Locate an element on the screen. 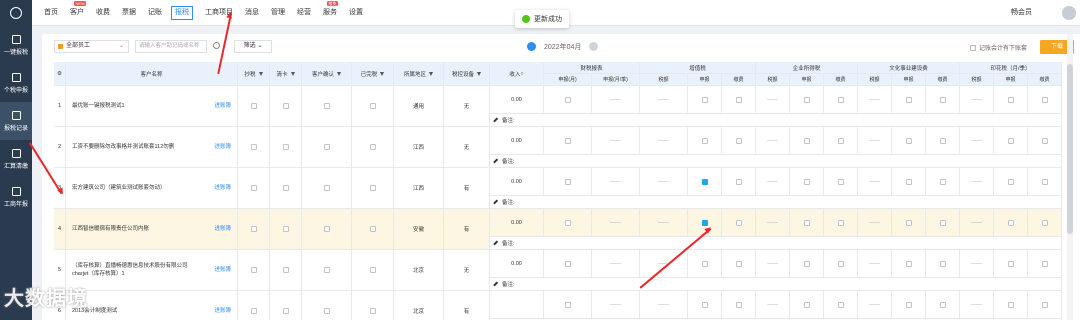  table-row: 4 江西智信暖宿有限责任公司内账 进账簿 安徽 有 0.00 —— —— —— —— —— 备注: is located at coordinates (558, 229).